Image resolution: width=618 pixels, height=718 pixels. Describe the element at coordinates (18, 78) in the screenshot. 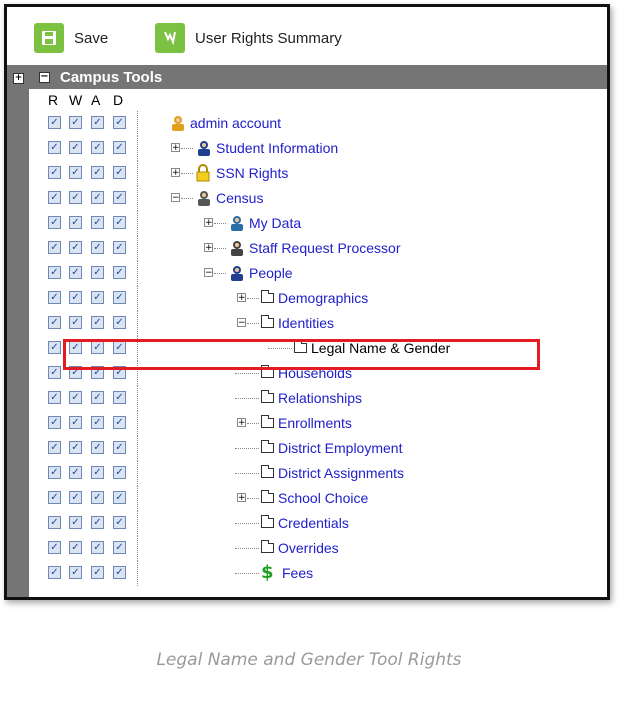

I see `expand-all-icon: +` at that location.